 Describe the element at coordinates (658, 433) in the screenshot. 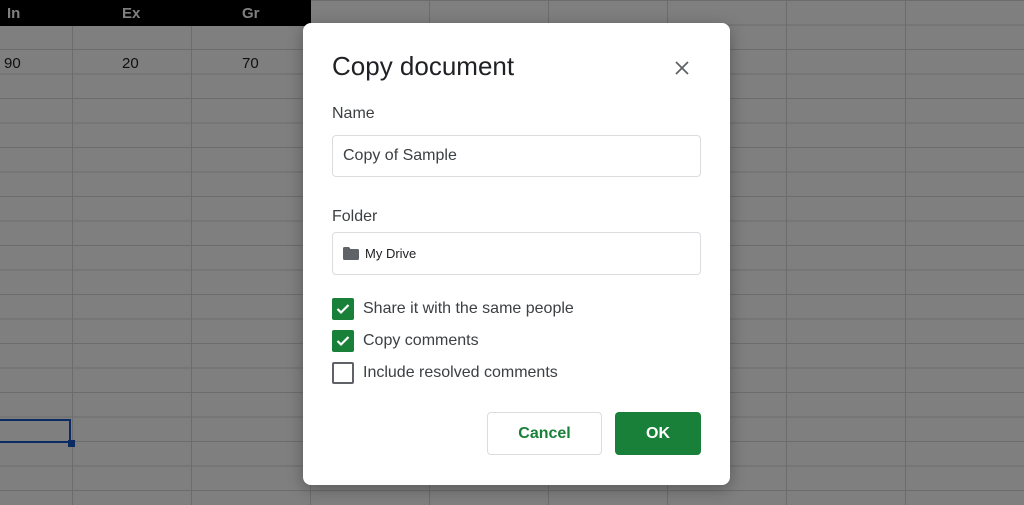

I see `ok-button: OK` at that location.